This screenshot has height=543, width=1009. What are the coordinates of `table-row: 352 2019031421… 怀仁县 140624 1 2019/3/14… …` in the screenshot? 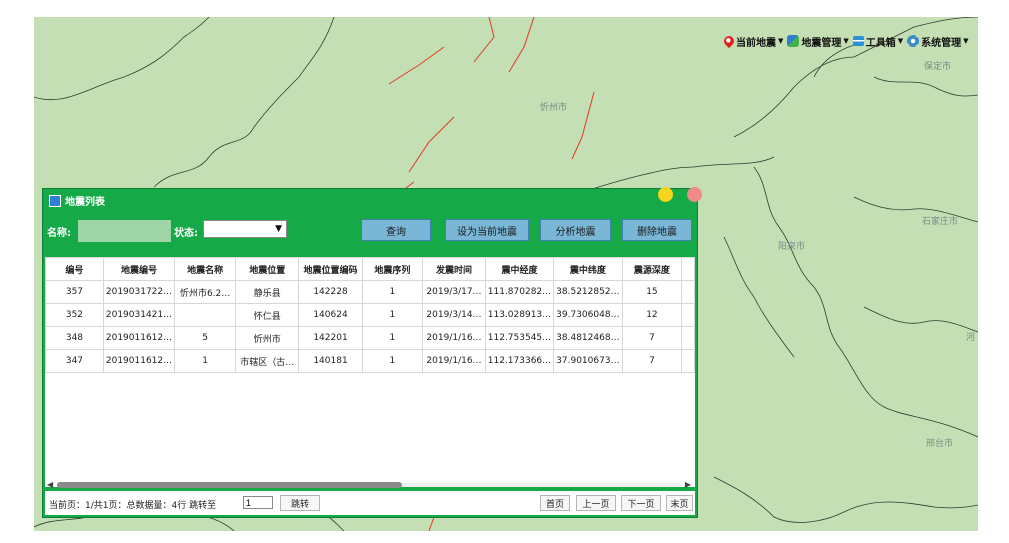 It's located at (370, 315).